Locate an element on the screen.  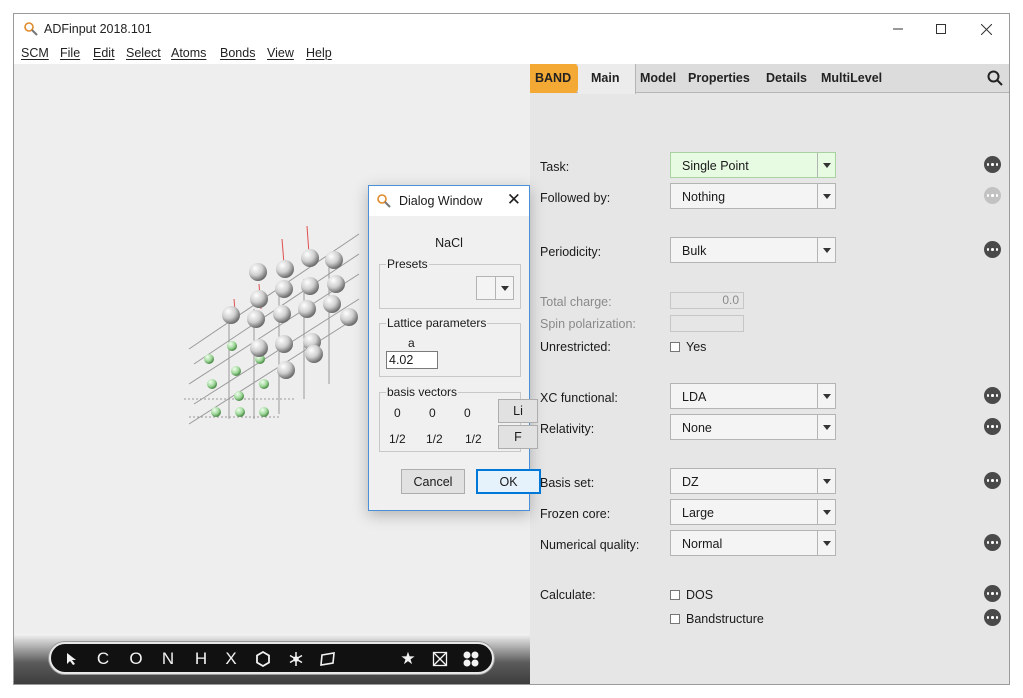
frozen-core-label: Frozen core: is located at coordinates (575, 514).